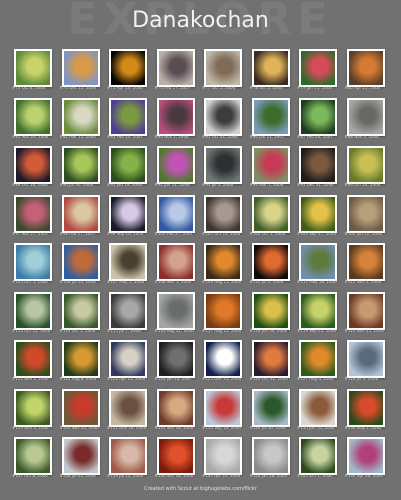 The width and height of the screenshot is (401, 500). What do you see at coordinates (36, 218) in the screenshot?
I see `photo-item: #97 Mar 27, 2007` at bounding box center [36, 218].